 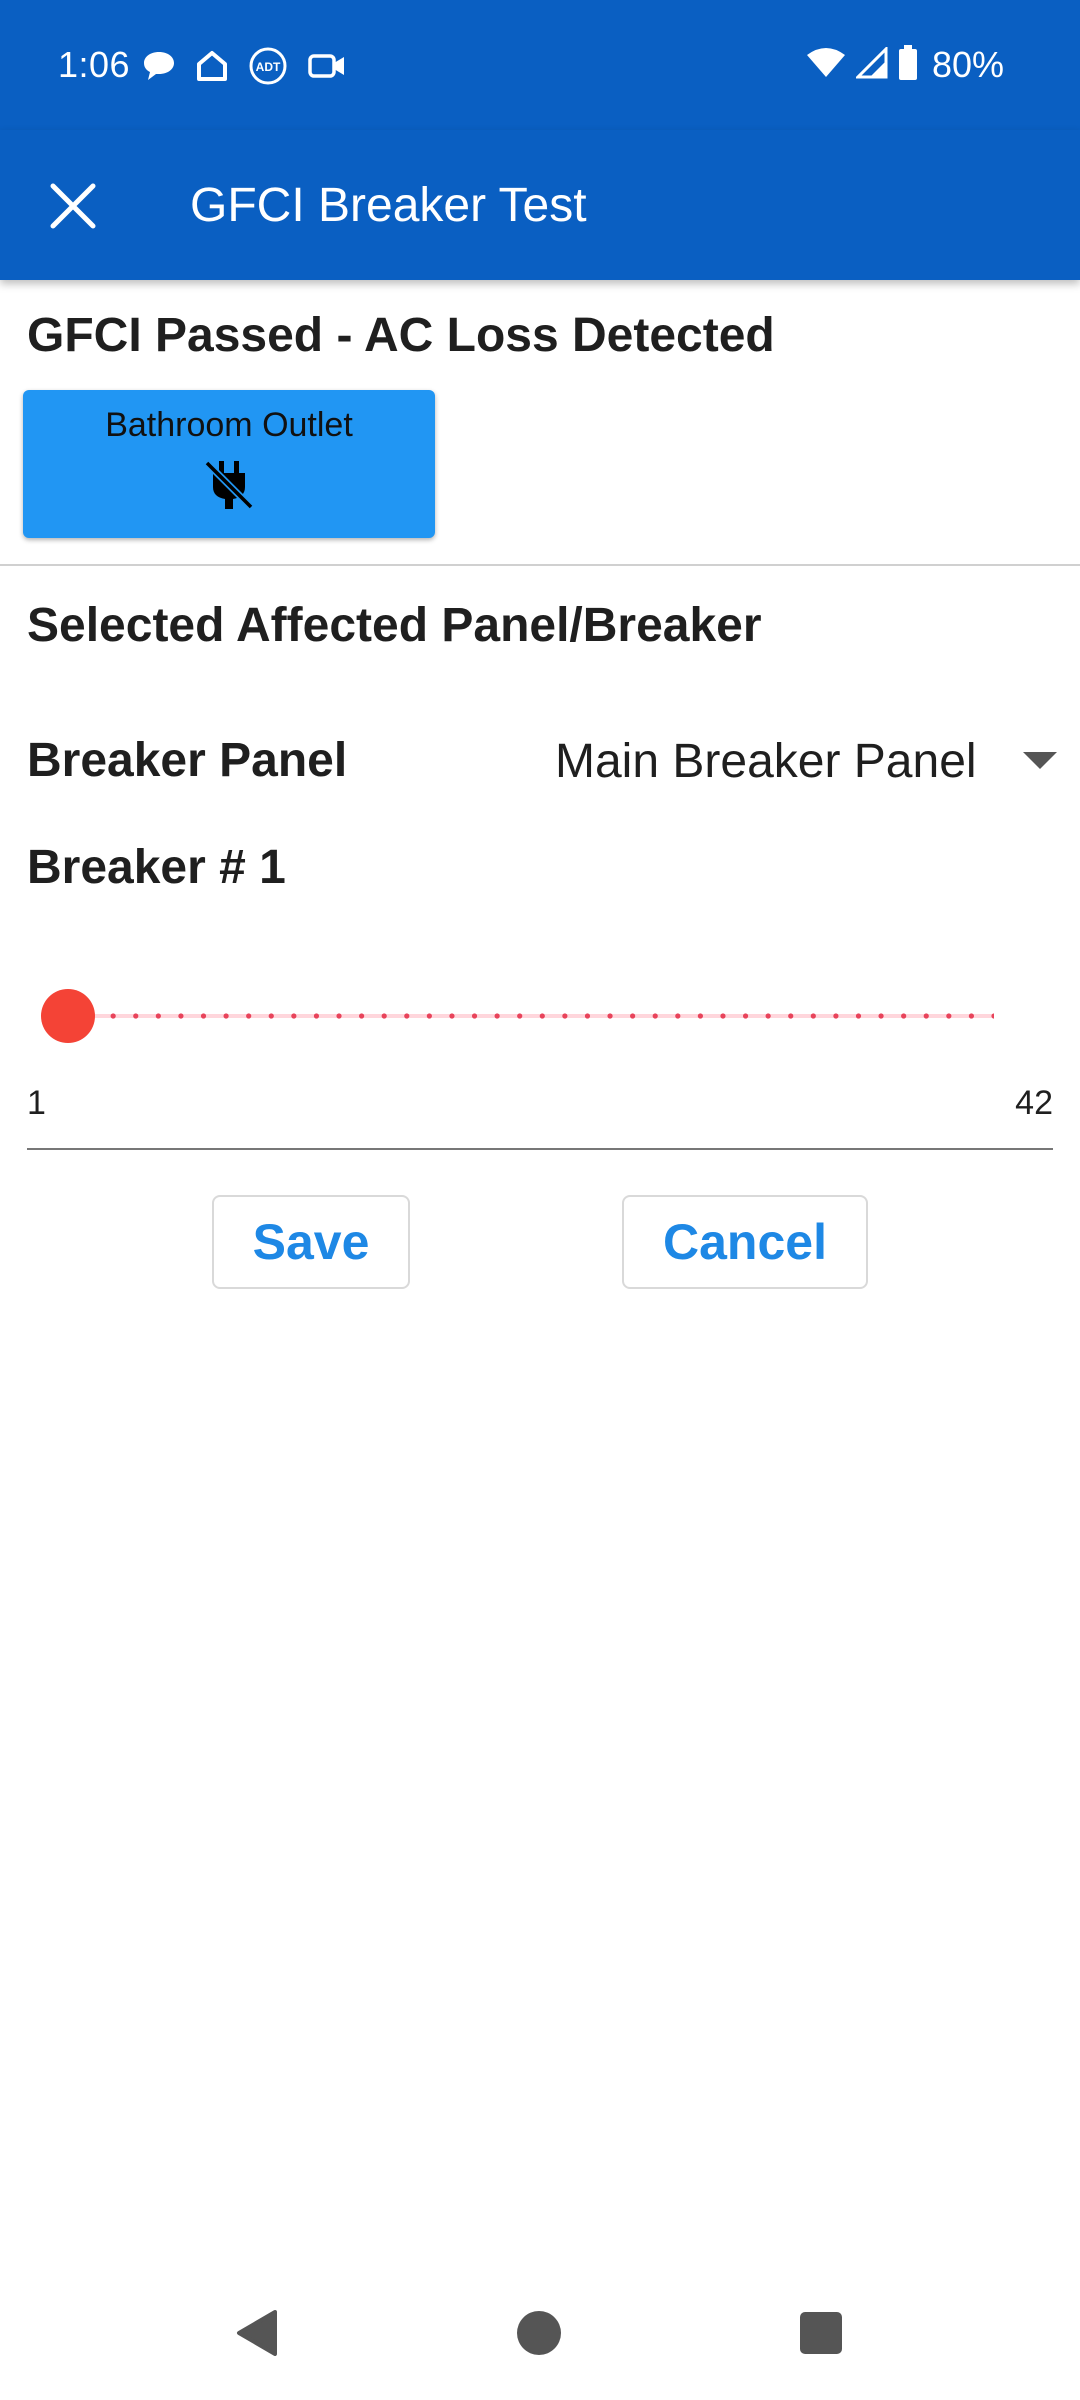 What do you see at coordinates (908, 65) in the screenshot?
I see `battery-icon` at bounding box center [908, 65].